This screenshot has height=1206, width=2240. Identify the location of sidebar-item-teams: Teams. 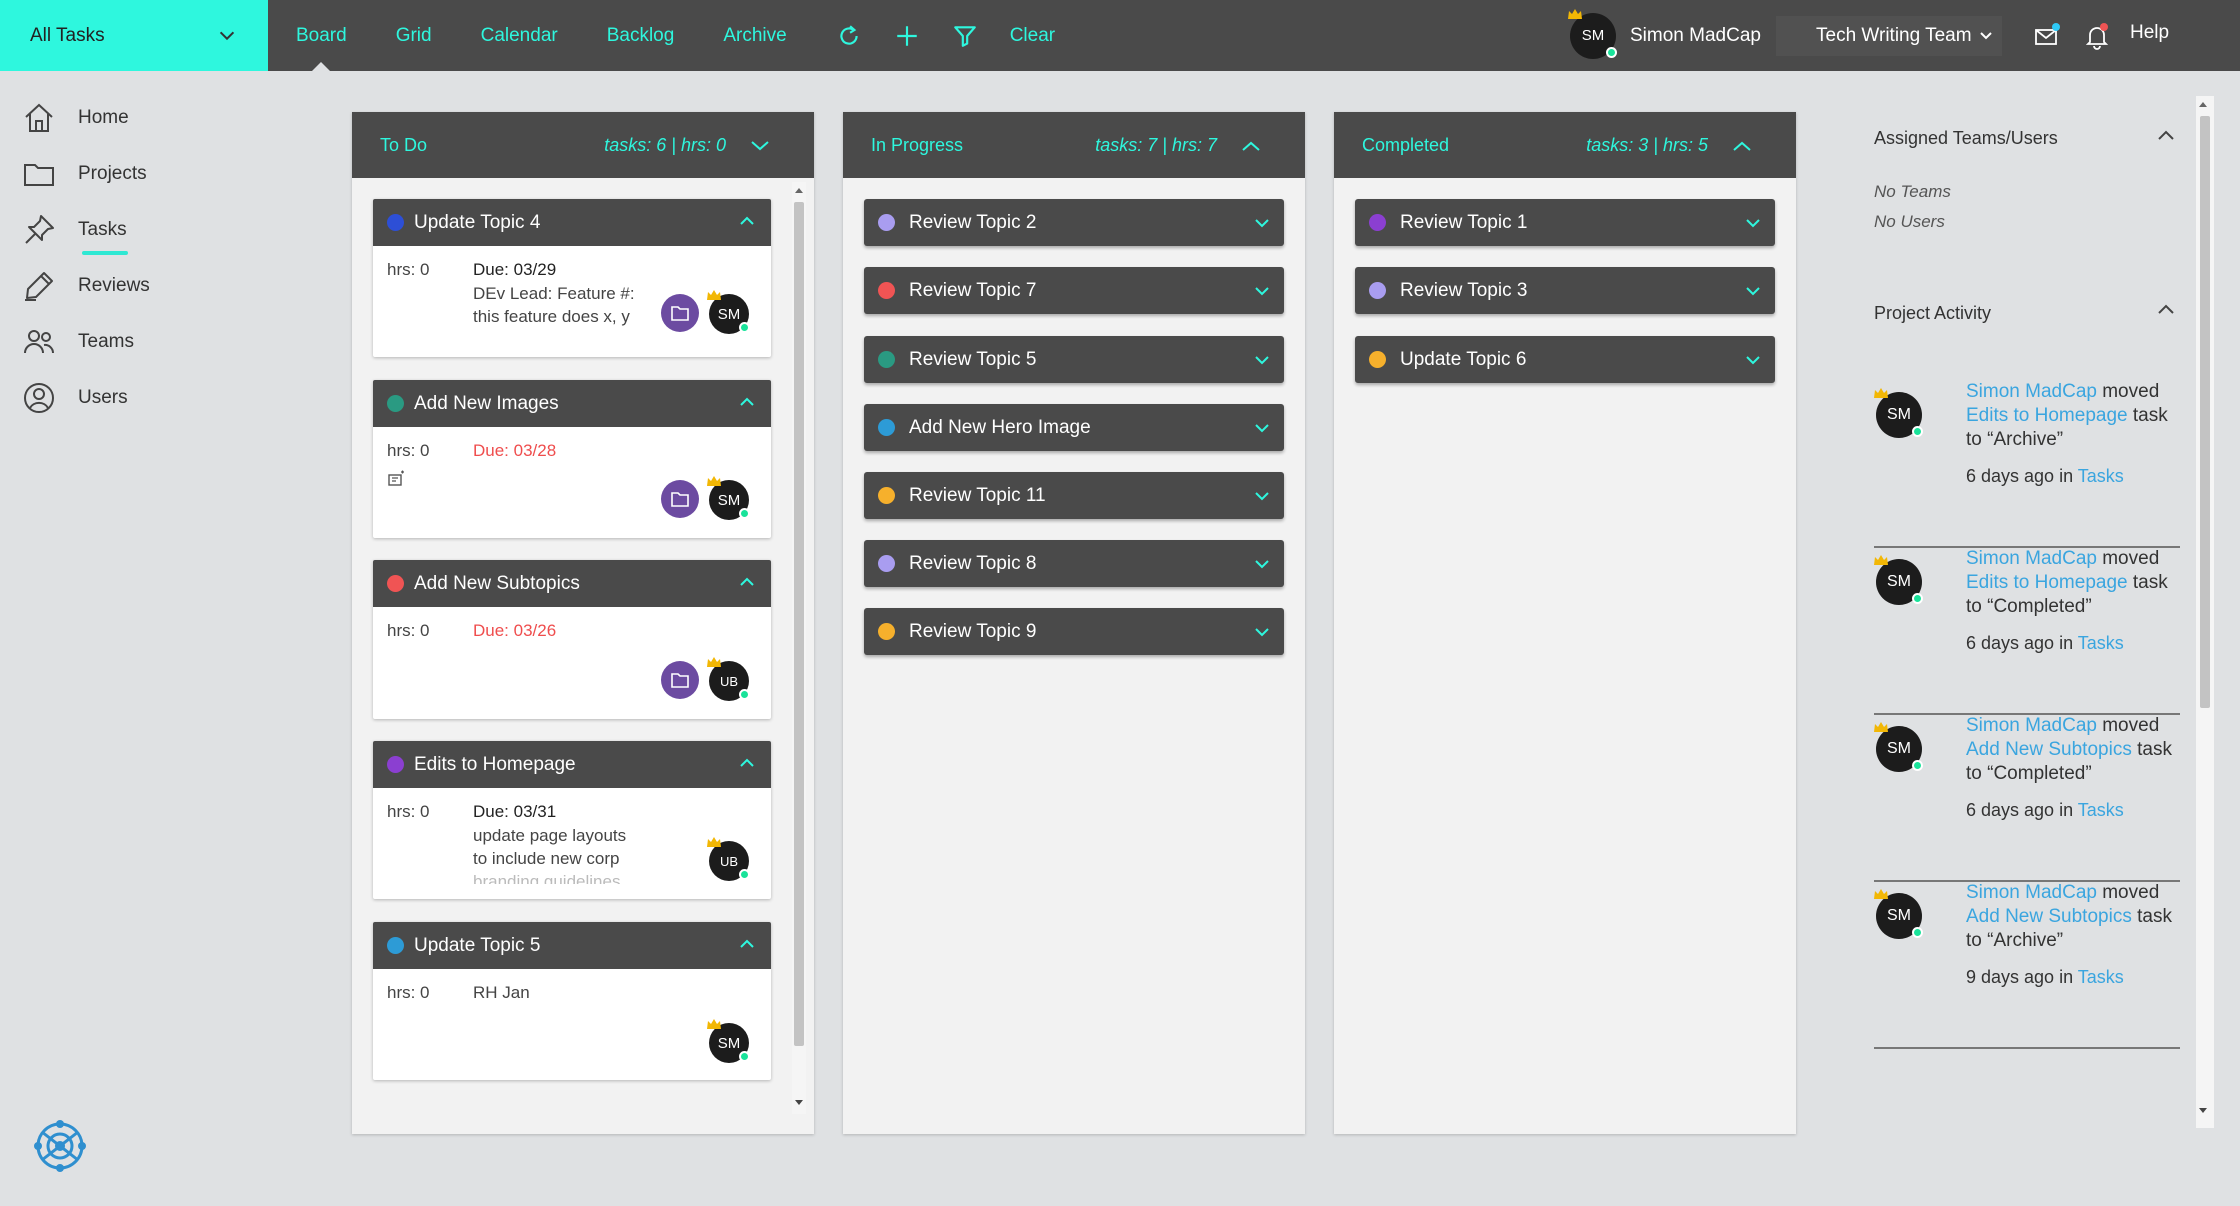
(78, 342).